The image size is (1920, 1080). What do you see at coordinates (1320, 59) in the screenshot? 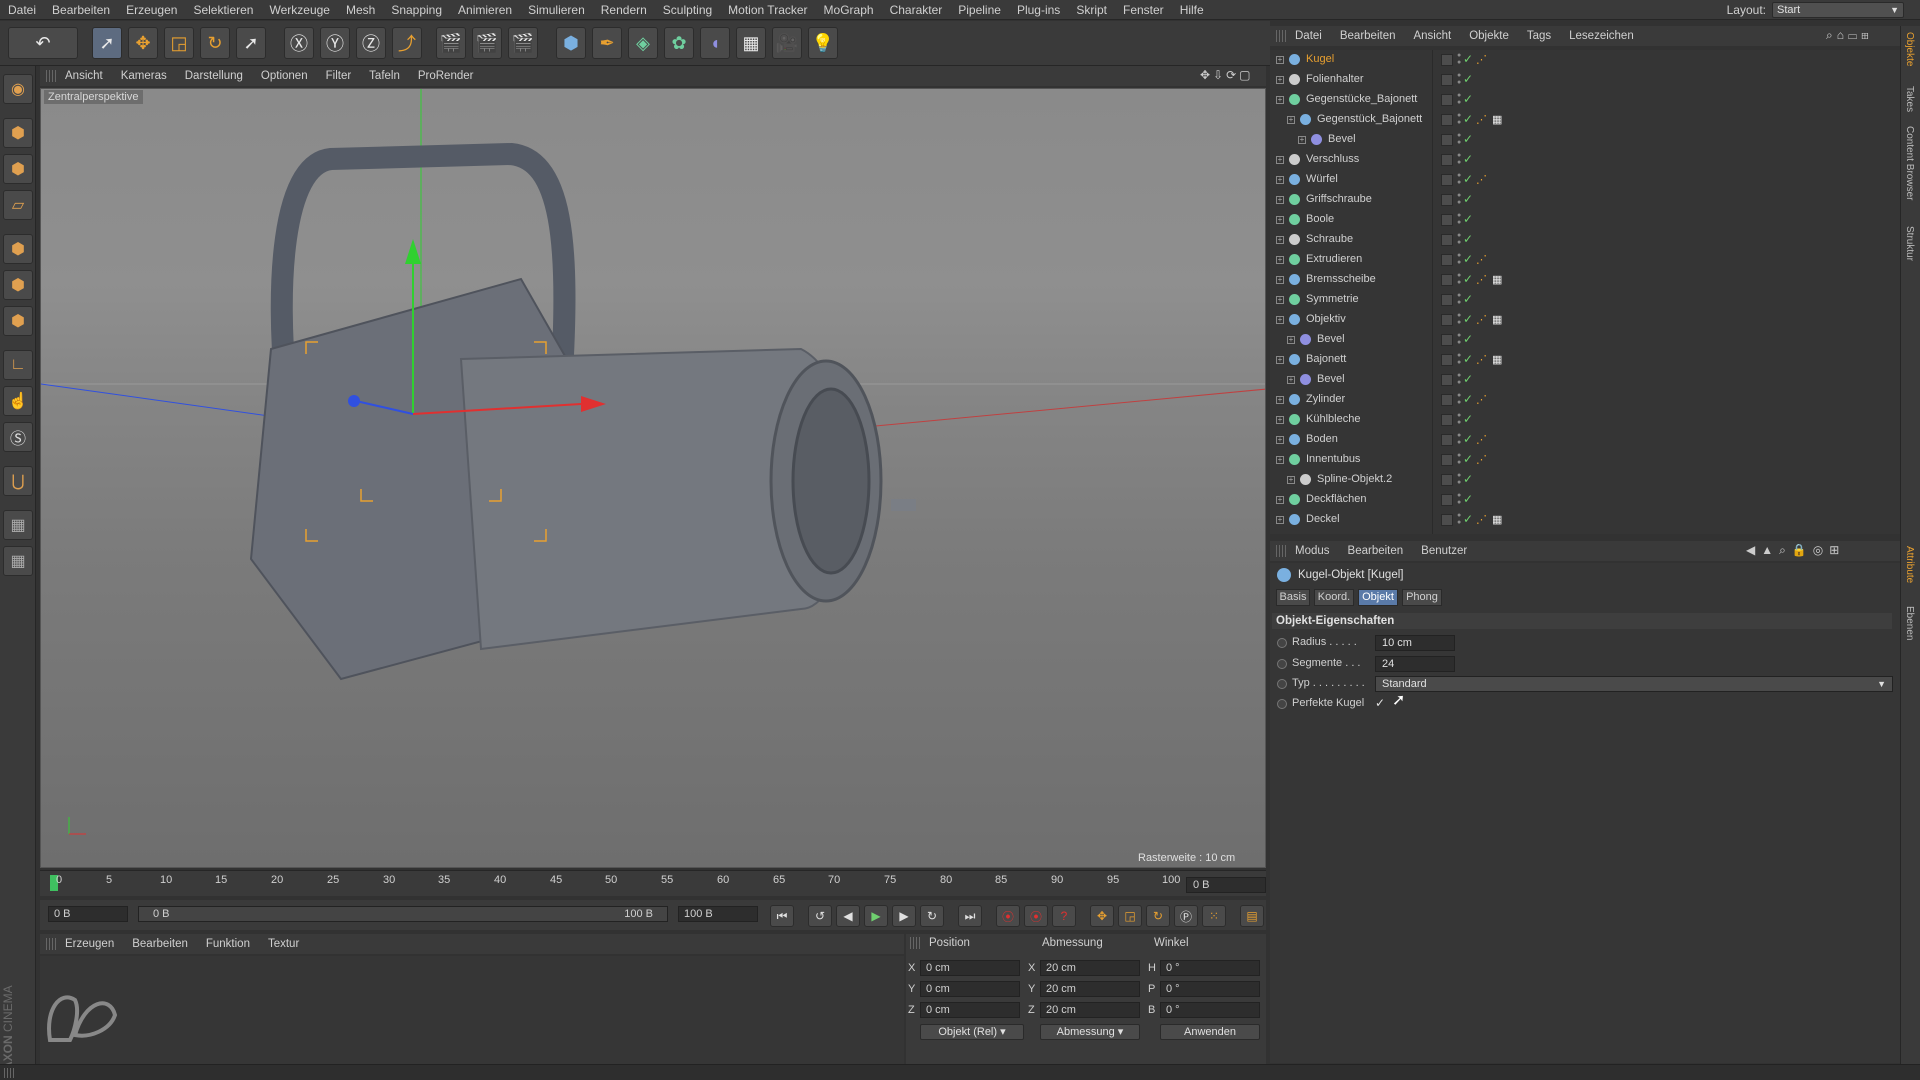
I see `object-name: Kugel` at bounding box center [1320, 59].